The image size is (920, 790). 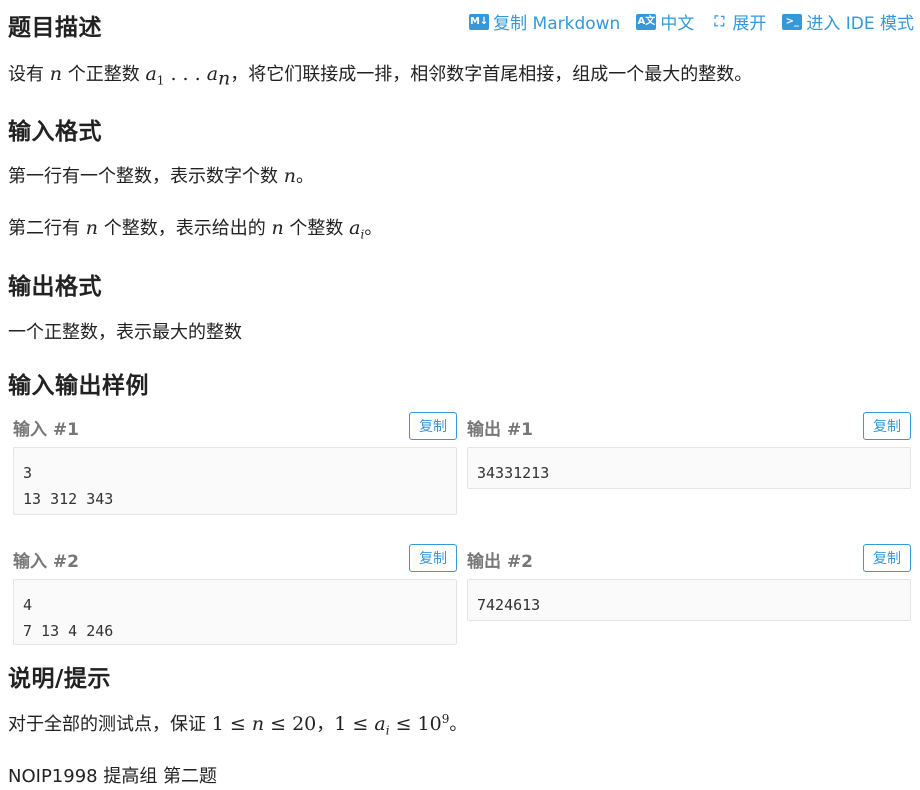 What do you see at coordinates (749, 24) in the screenshot?
I see `expand-label: 展开` at bounding box center [749, 24].